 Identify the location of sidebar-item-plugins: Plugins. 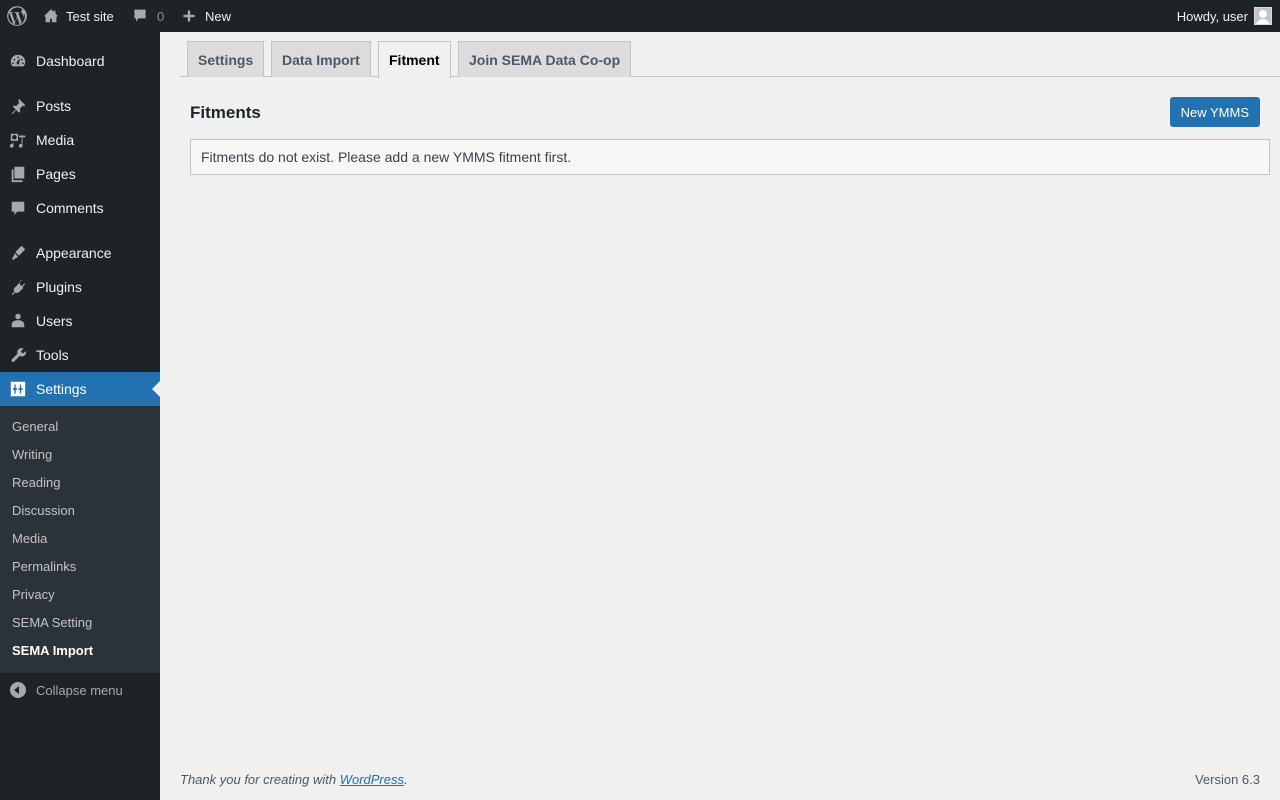
(80, 287).